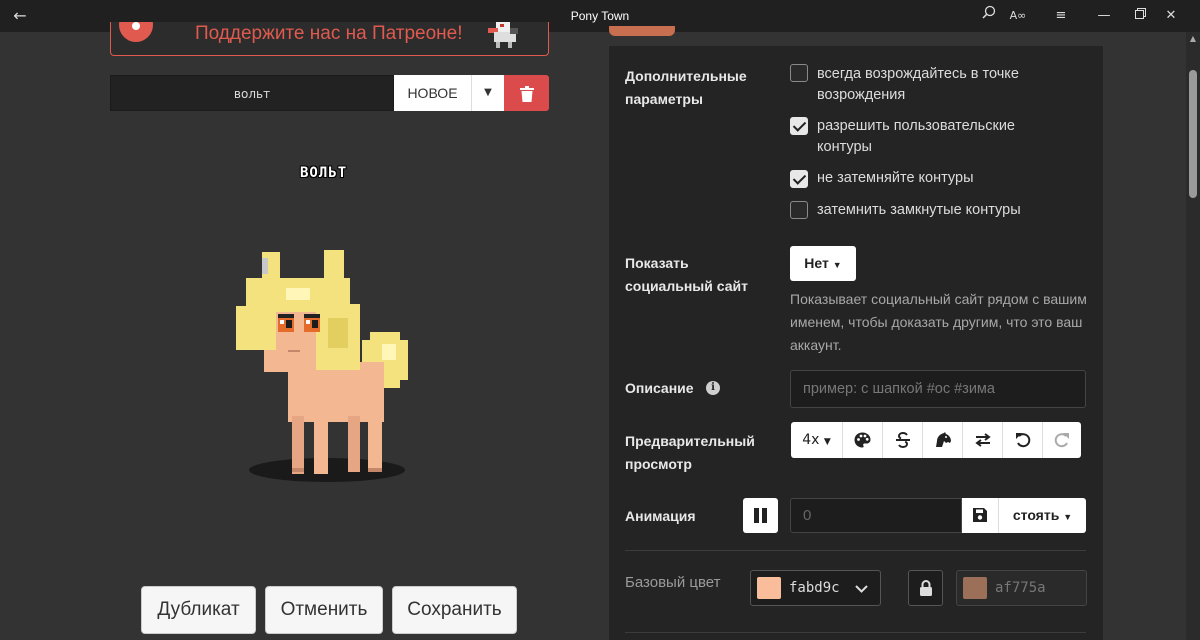  I want to click on preview-zoom-dropdown: 4x ▼, so click(817, 440).